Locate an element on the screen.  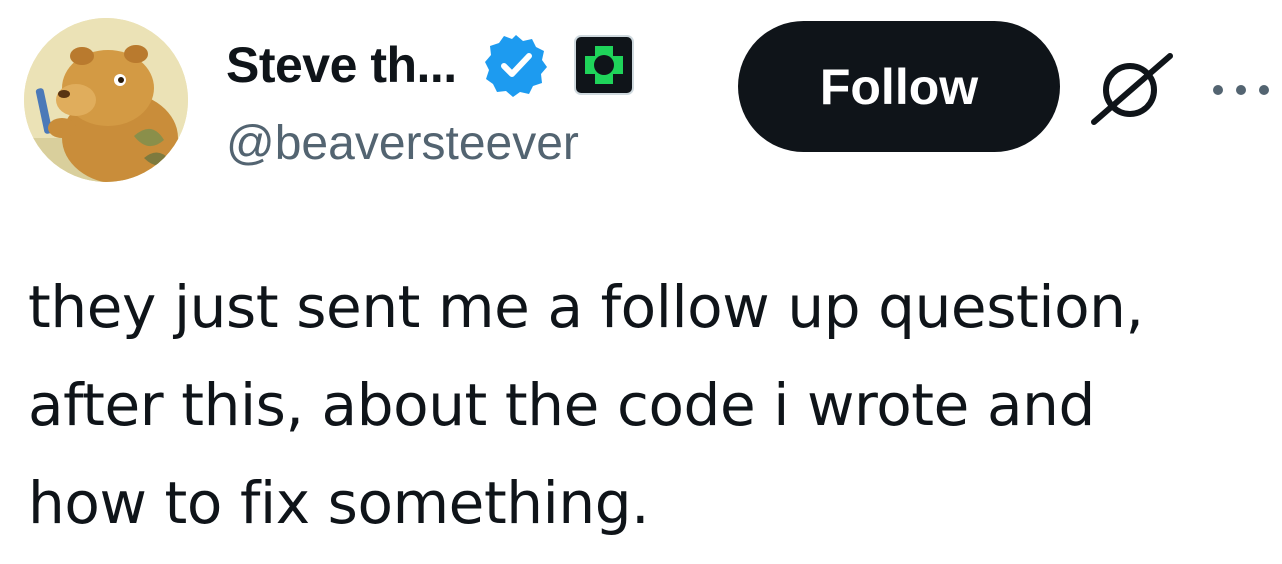
user-handle: @beaversteever is located at coordinates (402, 143).